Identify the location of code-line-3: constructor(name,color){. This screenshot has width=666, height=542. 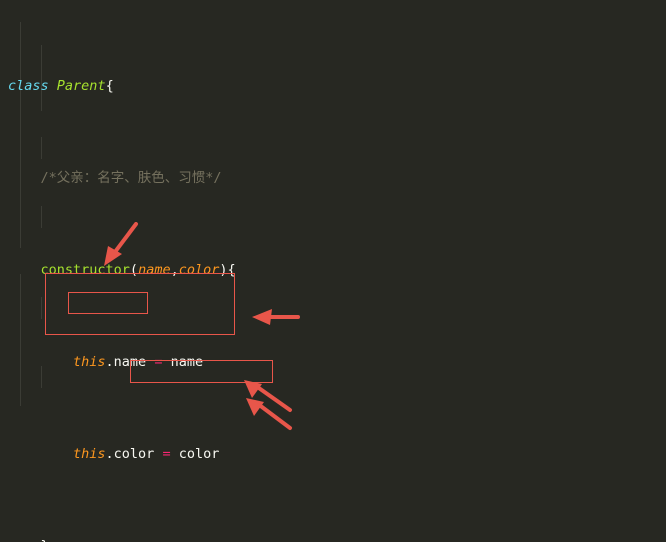
(138, 270).